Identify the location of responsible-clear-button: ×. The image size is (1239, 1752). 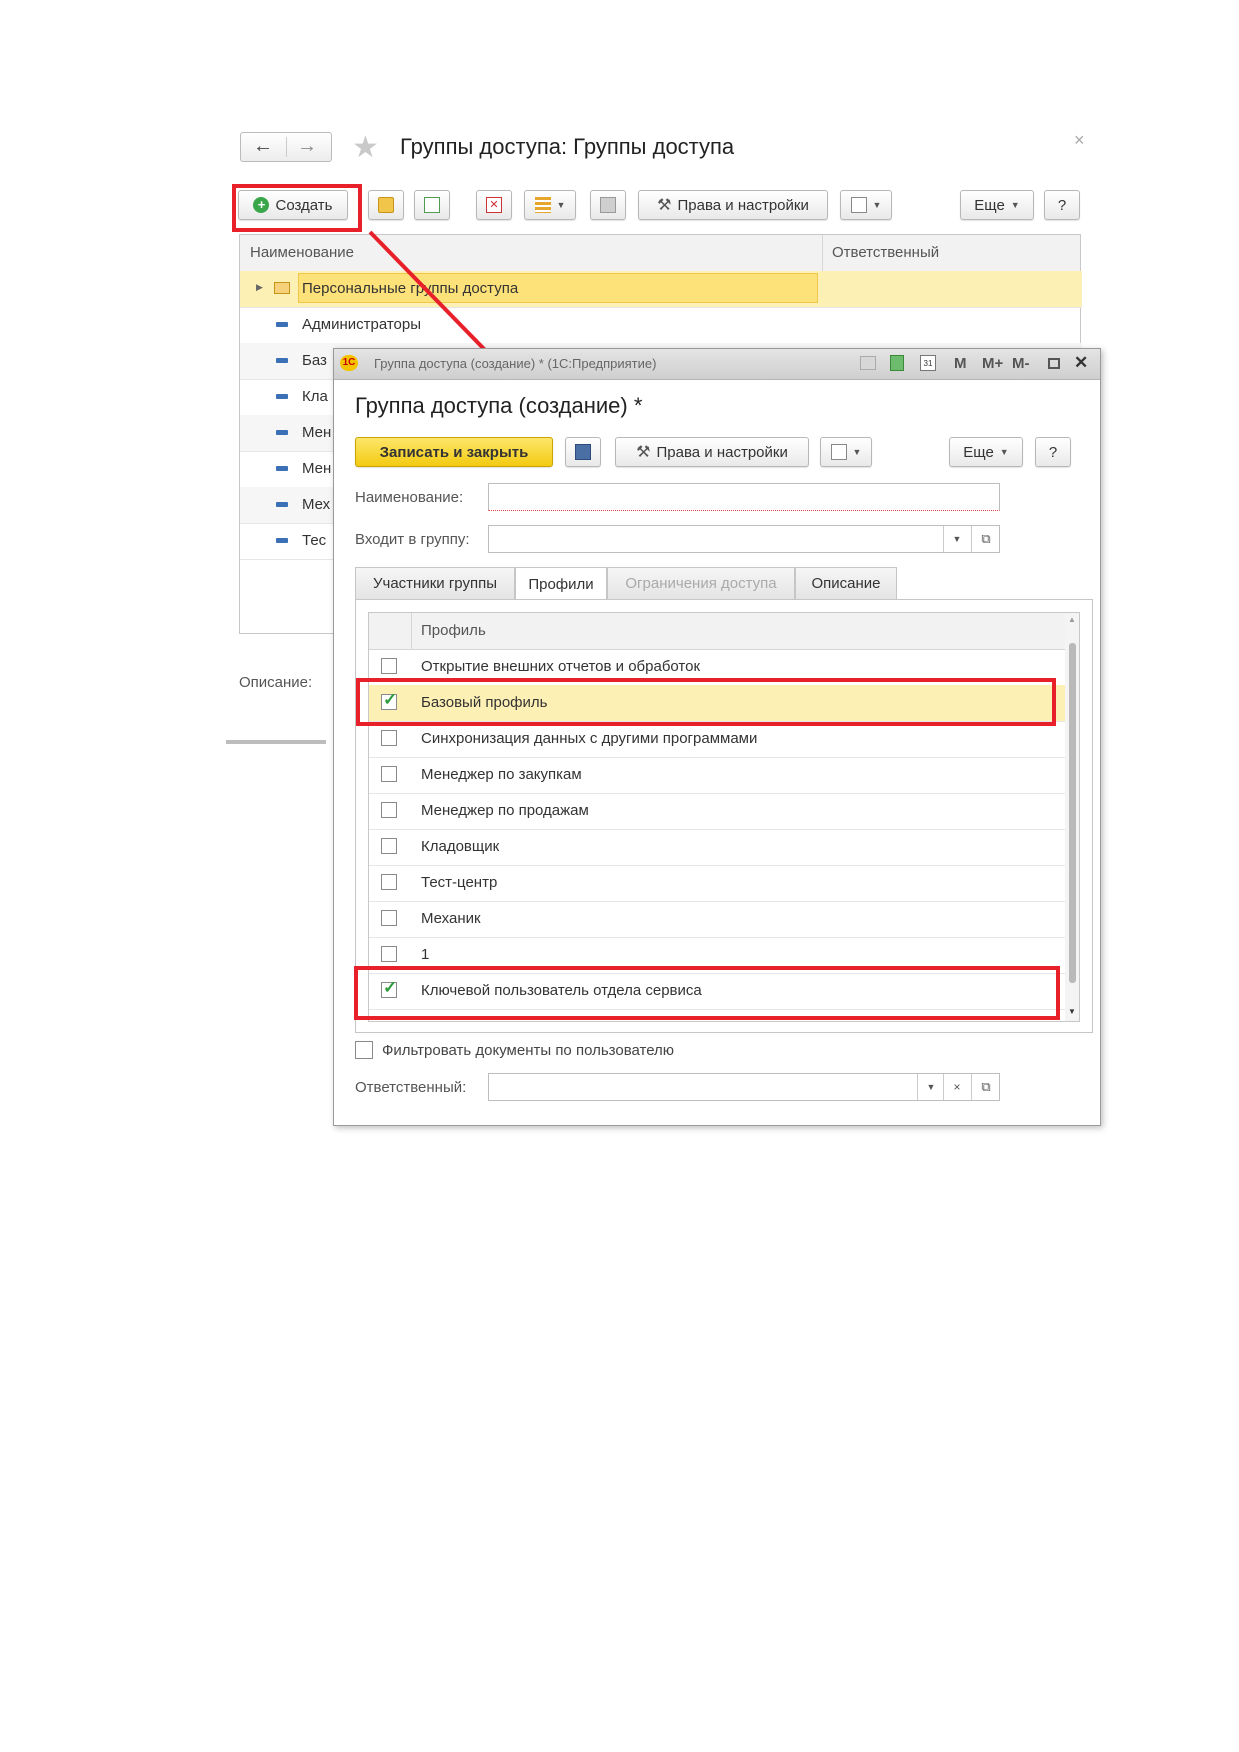
(956, 1087).